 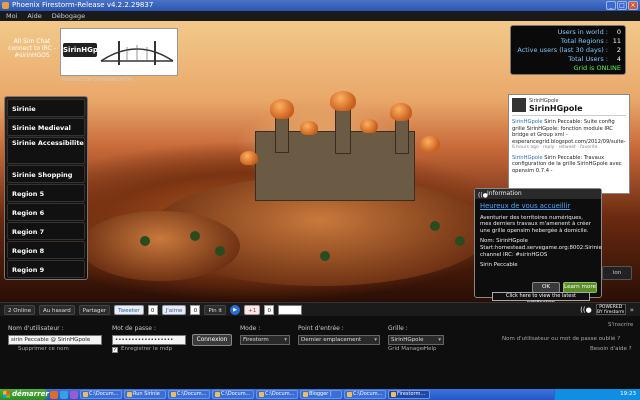 I want to click on help-link: Help, so click(x=430, y=349).